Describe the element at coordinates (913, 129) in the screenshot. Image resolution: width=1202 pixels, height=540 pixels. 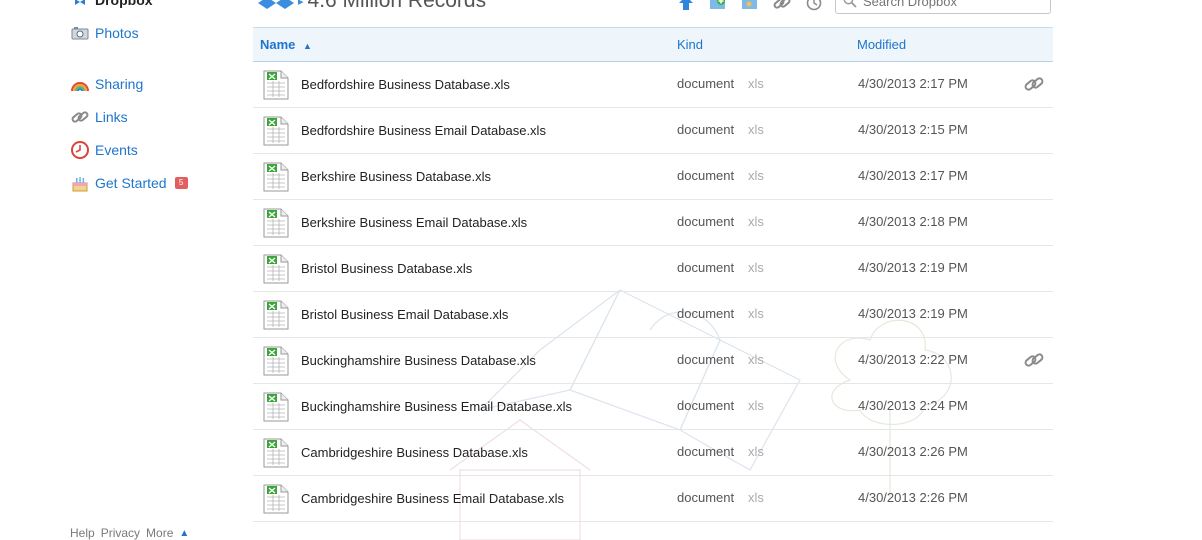
I see `file-modified: 4/30/2013 2:15 PM` at that location.